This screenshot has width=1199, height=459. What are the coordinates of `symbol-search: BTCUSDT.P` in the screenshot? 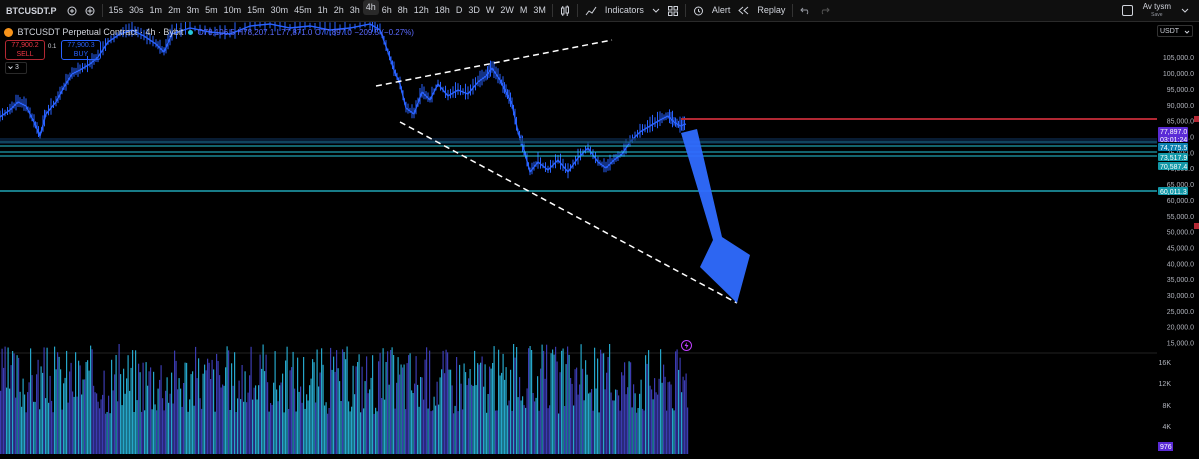 It's located at (31, 11).